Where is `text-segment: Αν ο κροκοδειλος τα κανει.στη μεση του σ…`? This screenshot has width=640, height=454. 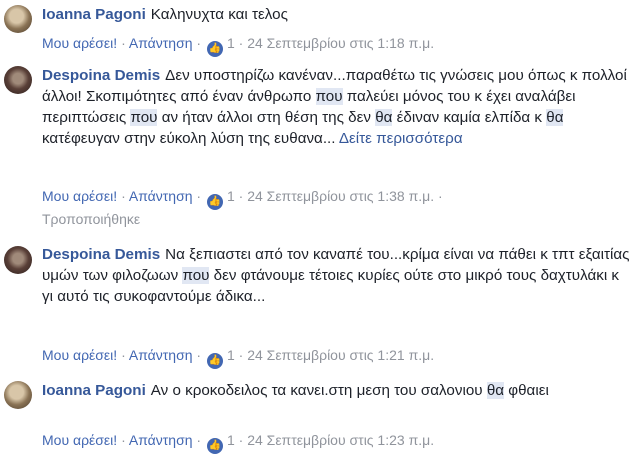 text-segment: Αν ο κροκοδειλος τα κανει.στη μεση του σ… is located at coordinates (318, 390).